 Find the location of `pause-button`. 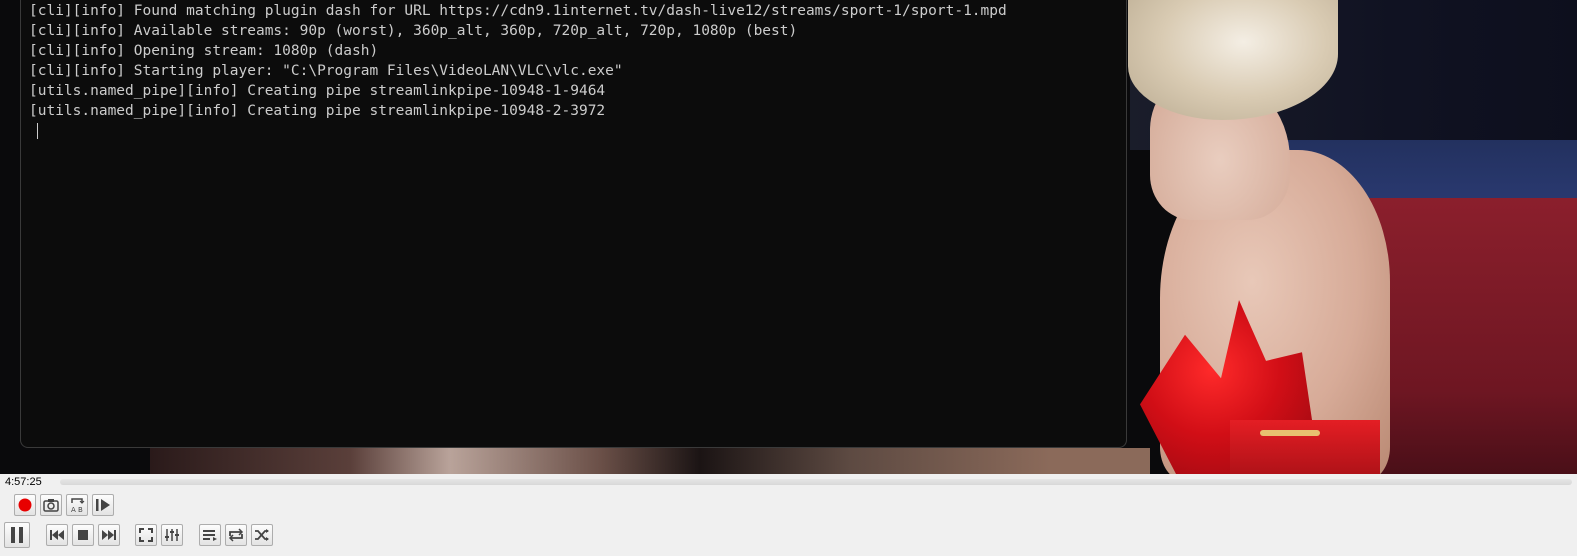

pause-button is located at coordinates (17, 535).